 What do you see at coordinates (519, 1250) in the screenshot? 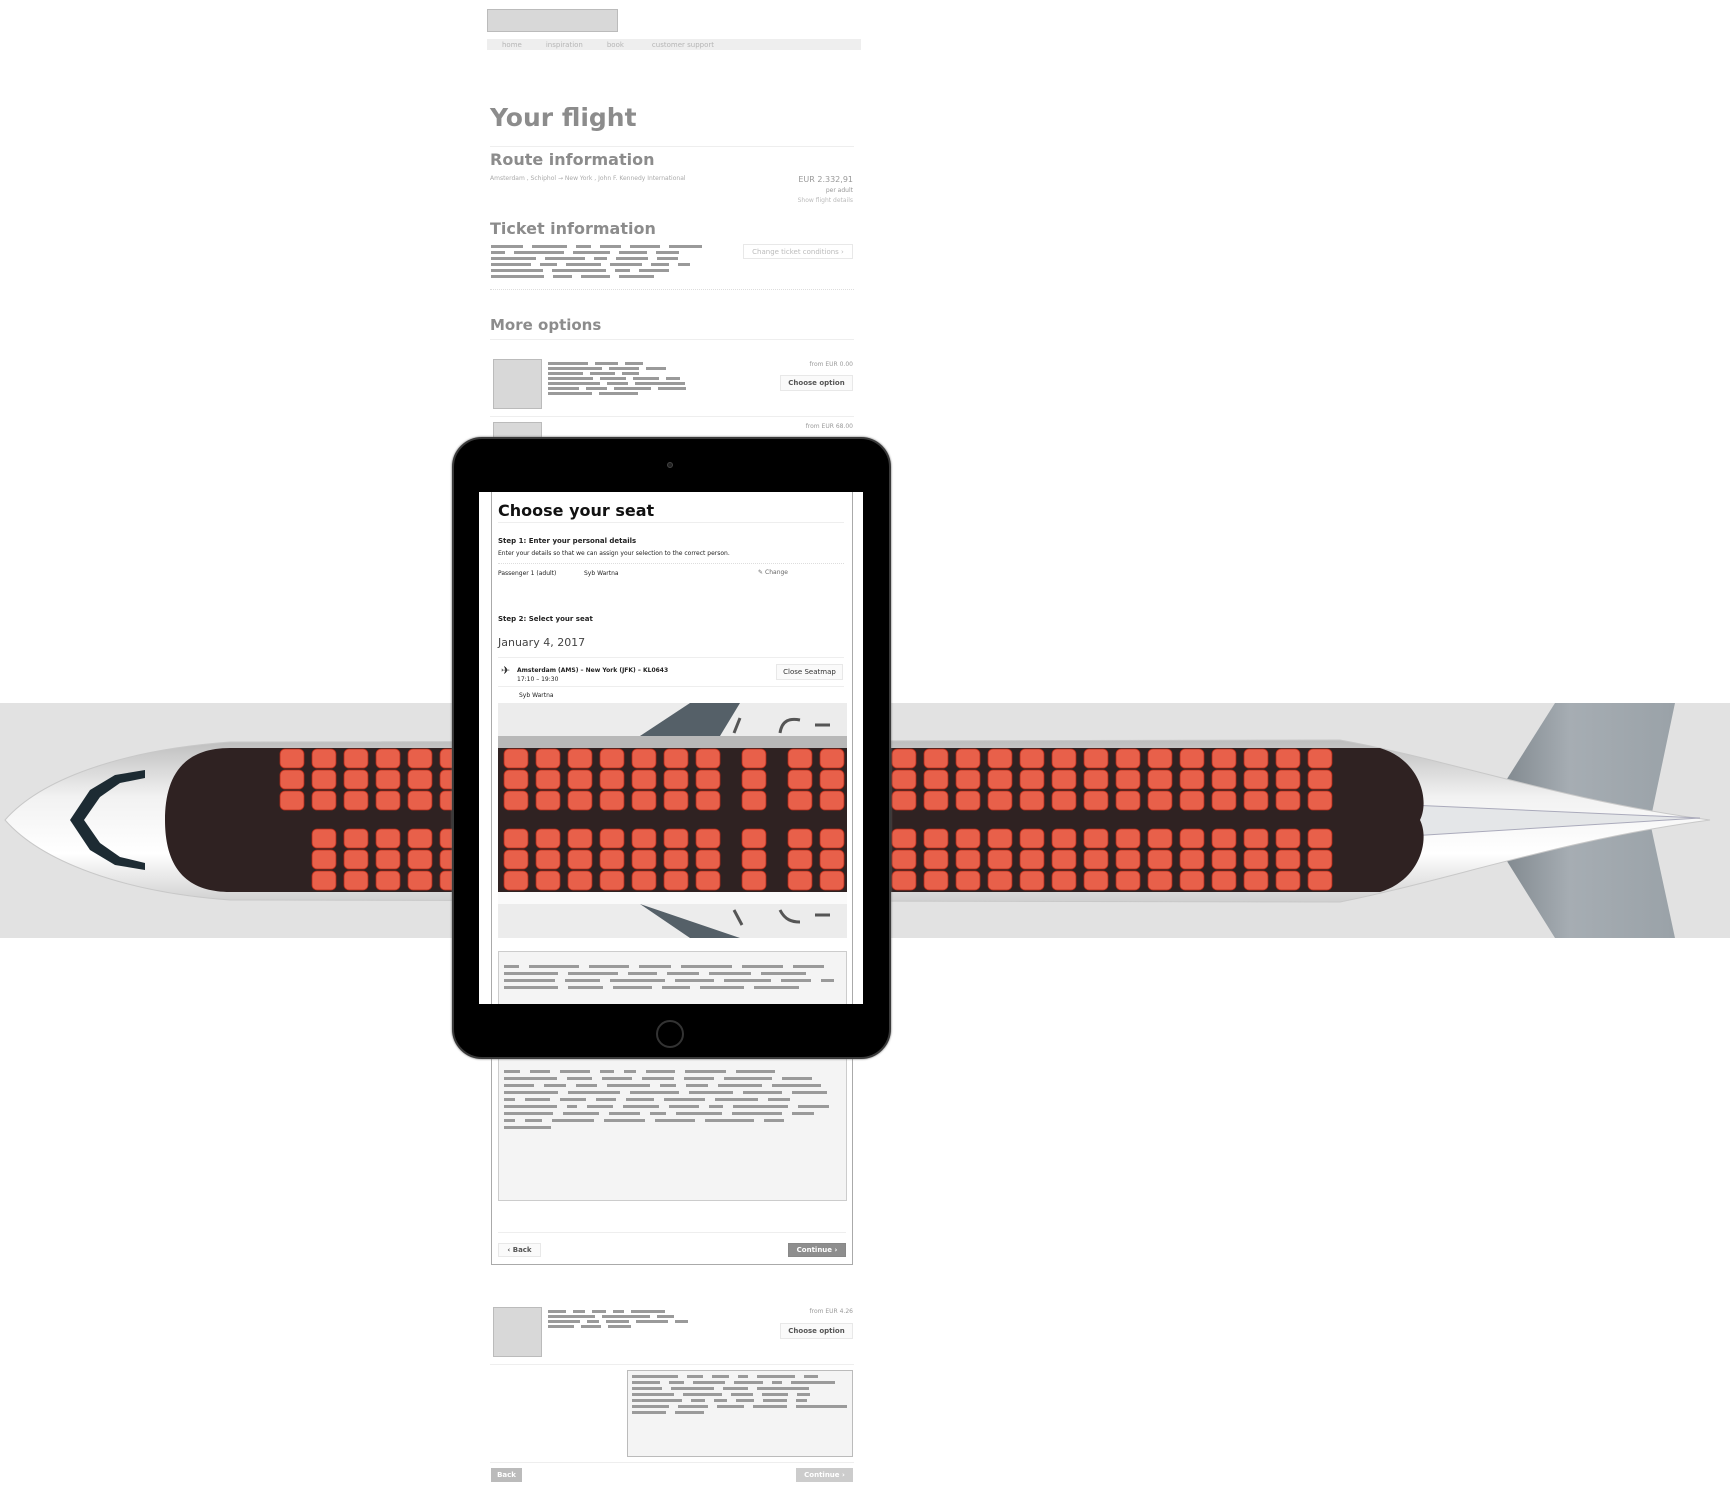
I see `modal-back-button: ‹ Back` at bounding box center [519, 1250].